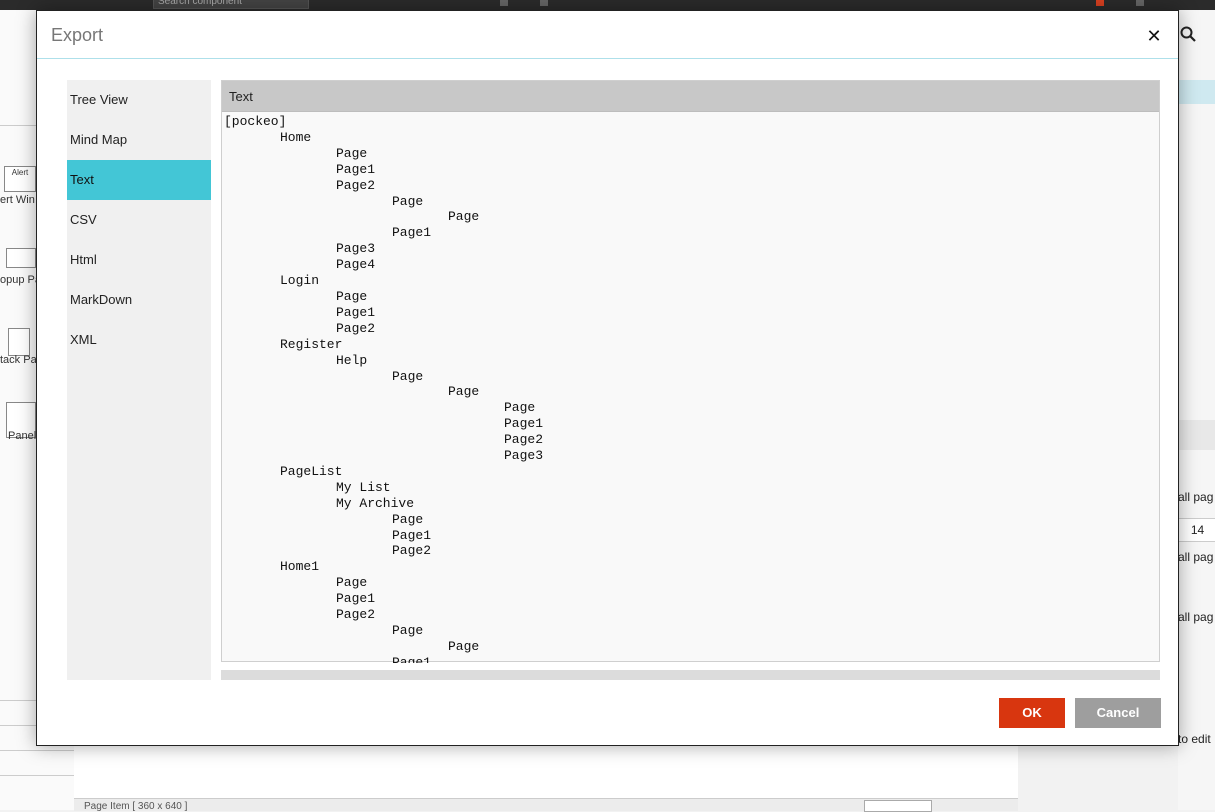 This screenshot has width=1215, height=812. I want to click on component-label: Panel, so click(22, 436).